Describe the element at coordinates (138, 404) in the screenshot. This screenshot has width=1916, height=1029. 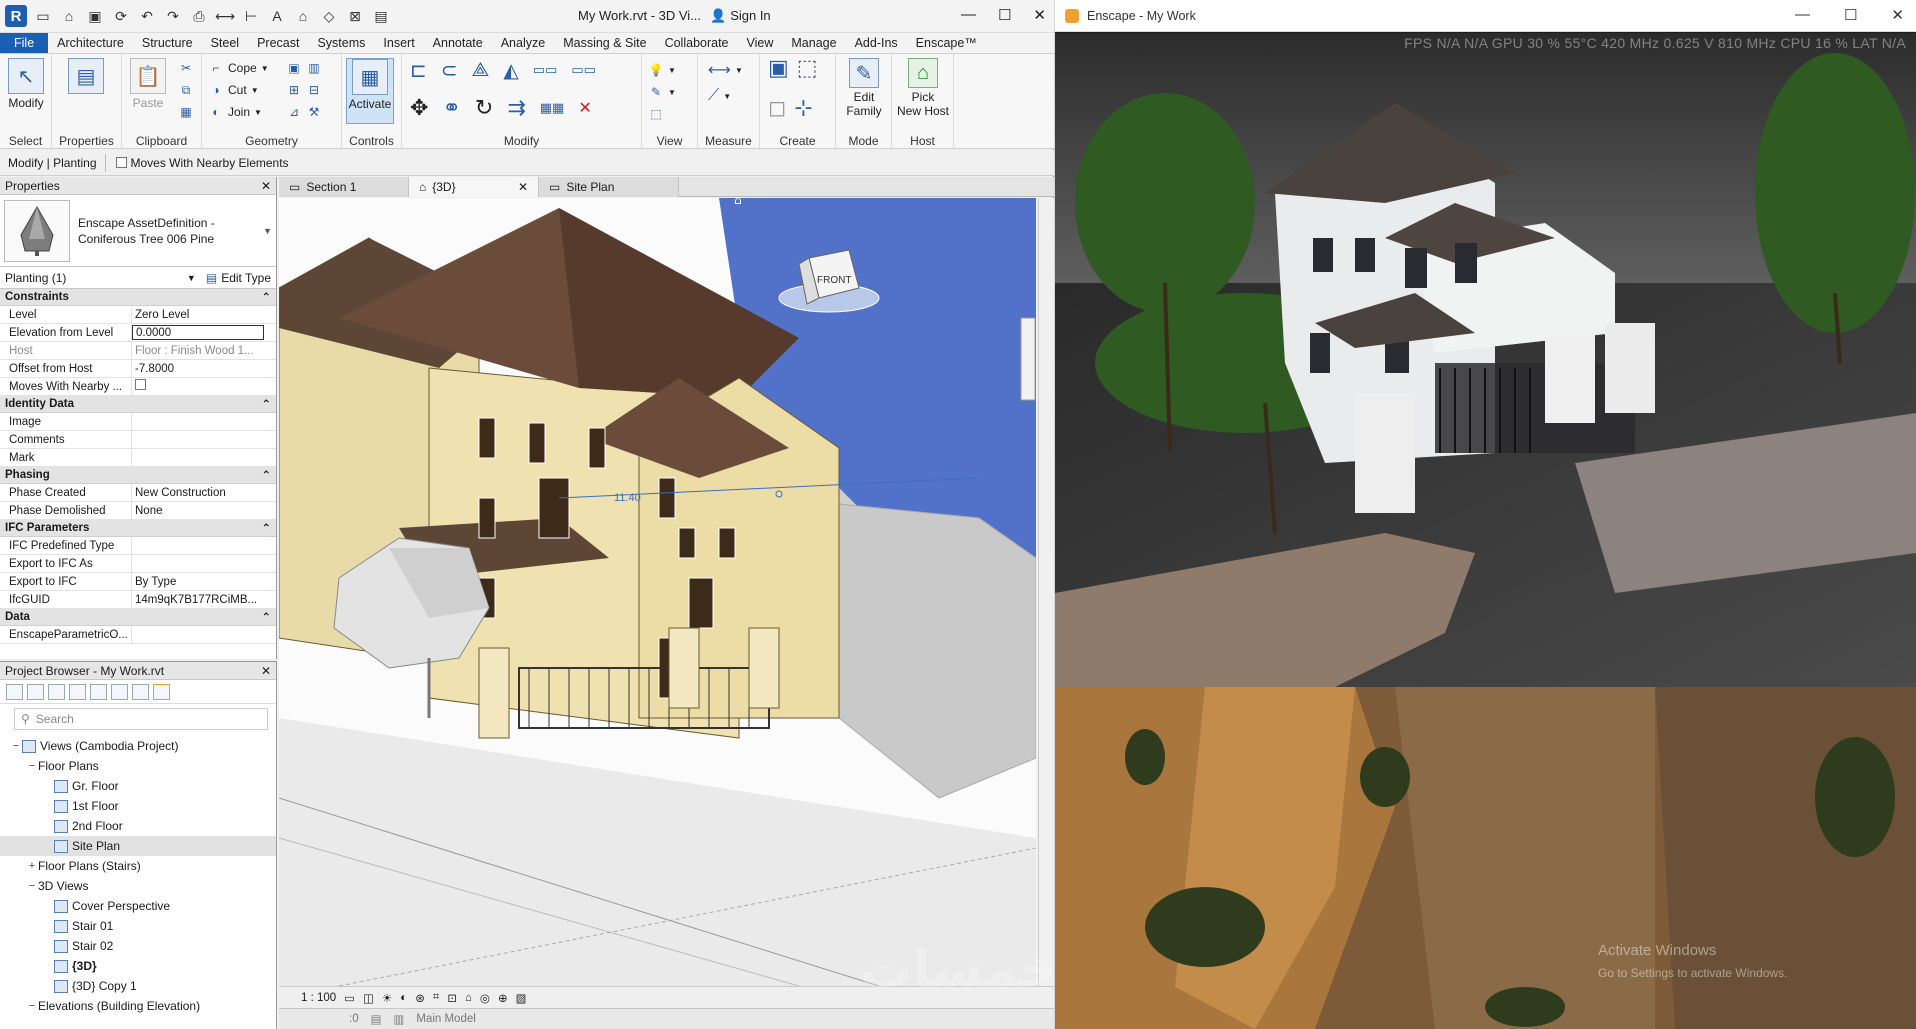
I see `property-group-identity-data: Identity Data ⌃` at that location.